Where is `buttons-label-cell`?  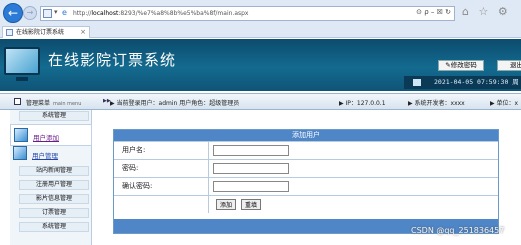
buttons-label-cell is located at coordinates (161, 204).